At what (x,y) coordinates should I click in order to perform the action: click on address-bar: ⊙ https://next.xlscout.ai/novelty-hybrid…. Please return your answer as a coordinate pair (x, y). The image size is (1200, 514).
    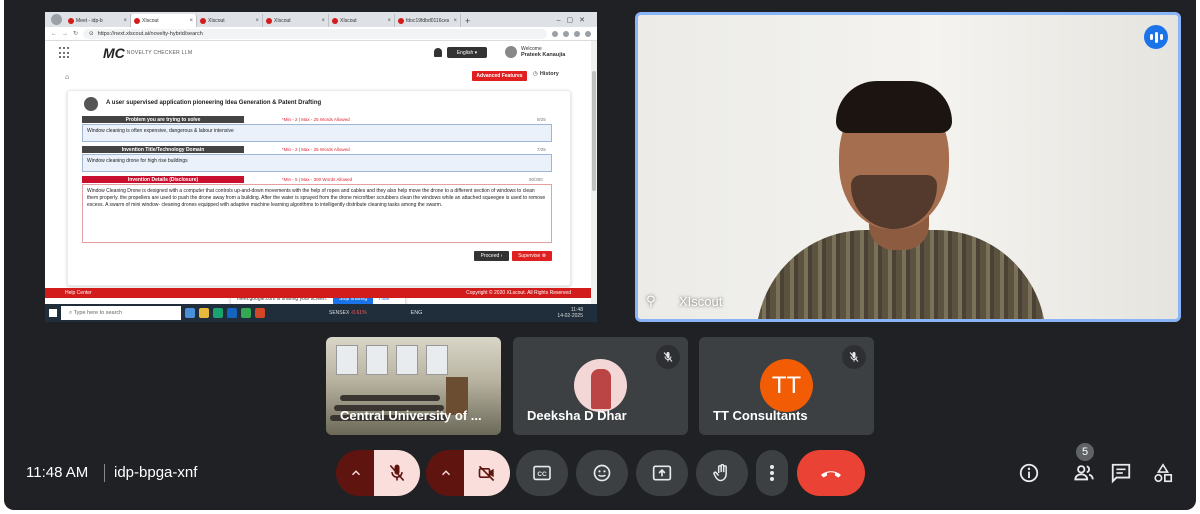
    Looking at the image, I should click on (315, 33).